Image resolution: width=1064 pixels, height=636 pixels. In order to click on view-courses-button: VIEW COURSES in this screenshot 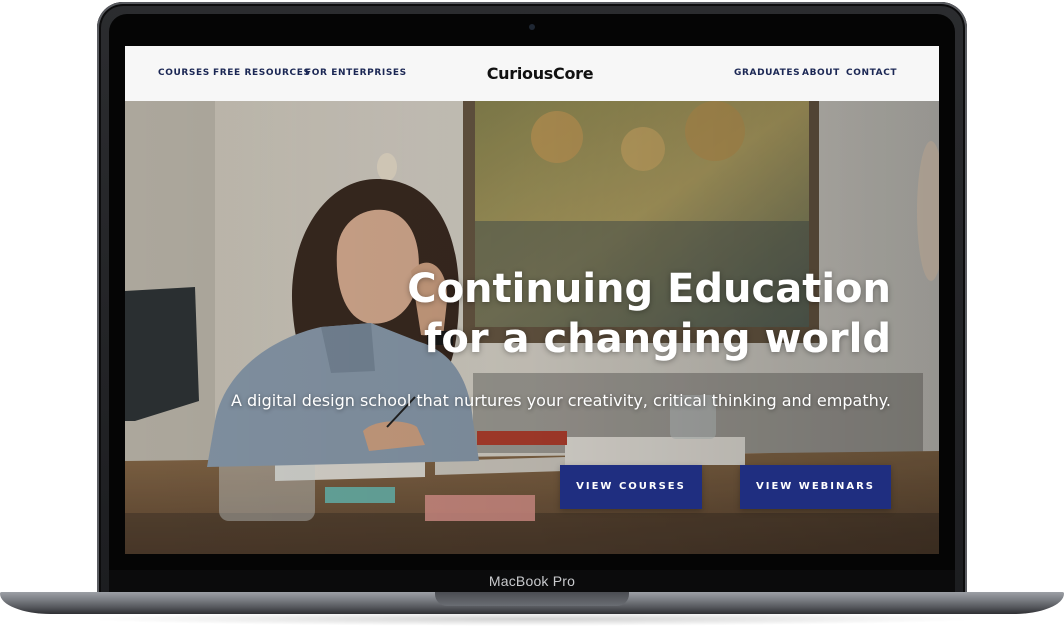, I will do `click(631, 487)`.